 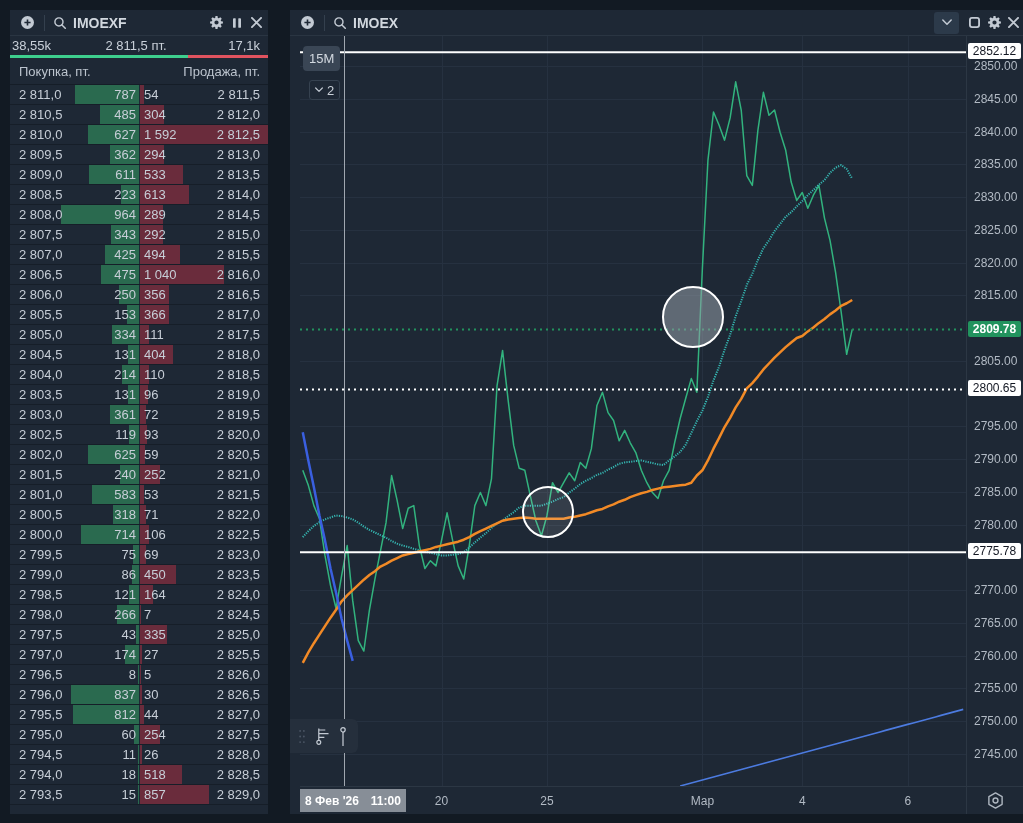 What do you see at coordinates (996, 360) in the screenshot?
I see `price-tick-label: 2805.00` at bounding box center [996, 360].